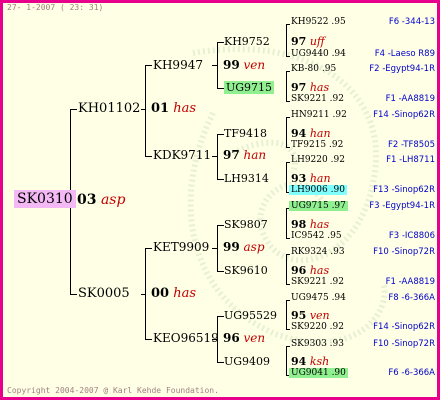  Describe the element at coordinates (317, 282) in the screenshot. I see `gen4-entry-11: SK9221 .92` at that location.